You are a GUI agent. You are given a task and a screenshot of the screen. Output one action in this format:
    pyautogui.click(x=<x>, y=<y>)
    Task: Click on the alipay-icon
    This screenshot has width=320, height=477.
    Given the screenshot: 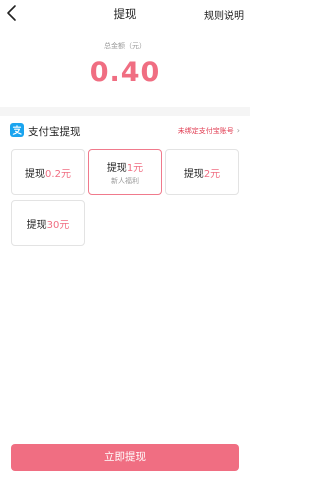 What is the action you would take?
    pyautogui.click(x=17, y=130)
    